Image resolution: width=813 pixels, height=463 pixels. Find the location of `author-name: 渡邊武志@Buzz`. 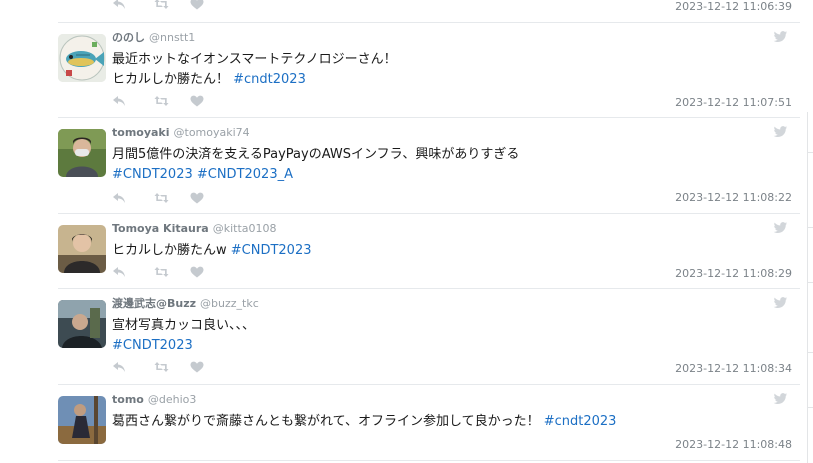

author-name: 渡邊武志@Buzz is located at coordinates (154, 303).